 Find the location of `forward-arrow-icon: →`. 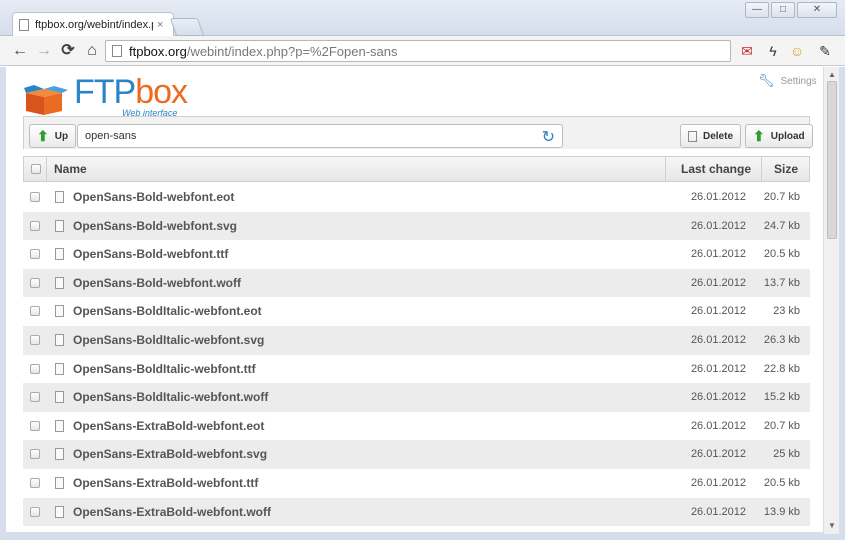

forward-arrow-icon: → is located at coordinates (44, 51).